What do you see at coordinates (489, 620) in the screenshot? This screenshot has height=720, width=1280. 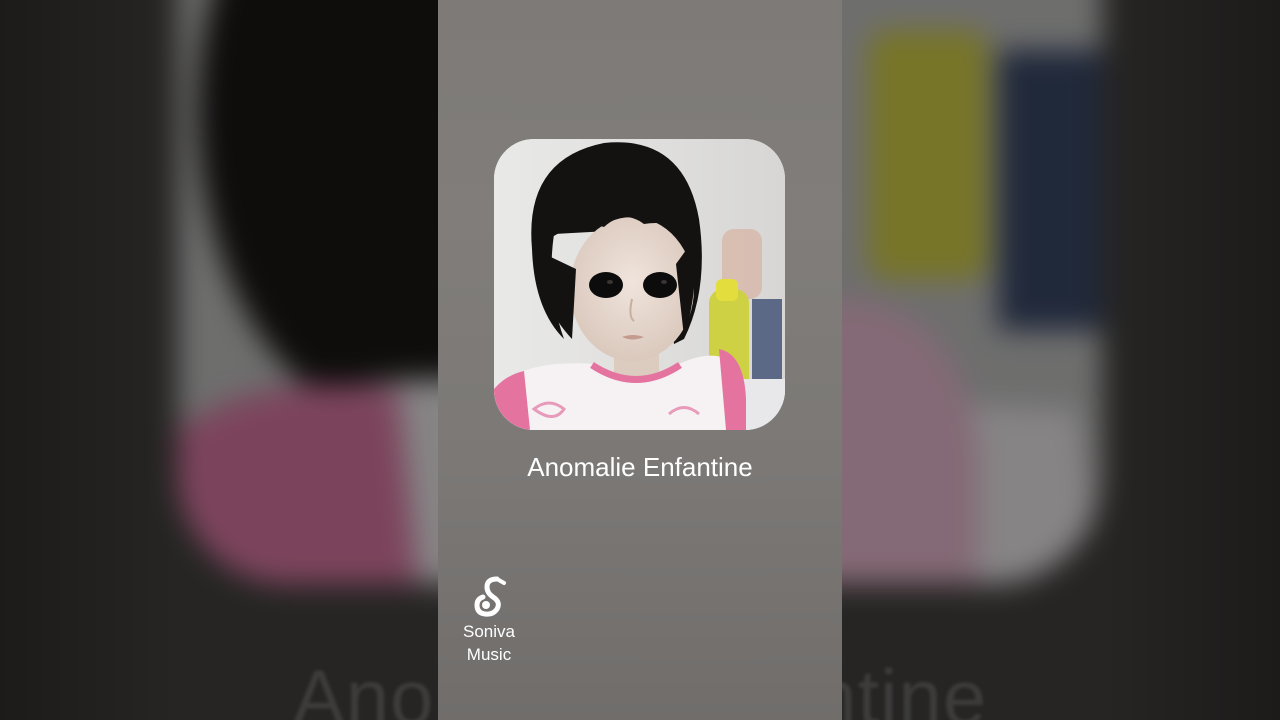 I see `soniva-logo: Soniva Music` at bounding box center [489, 620].